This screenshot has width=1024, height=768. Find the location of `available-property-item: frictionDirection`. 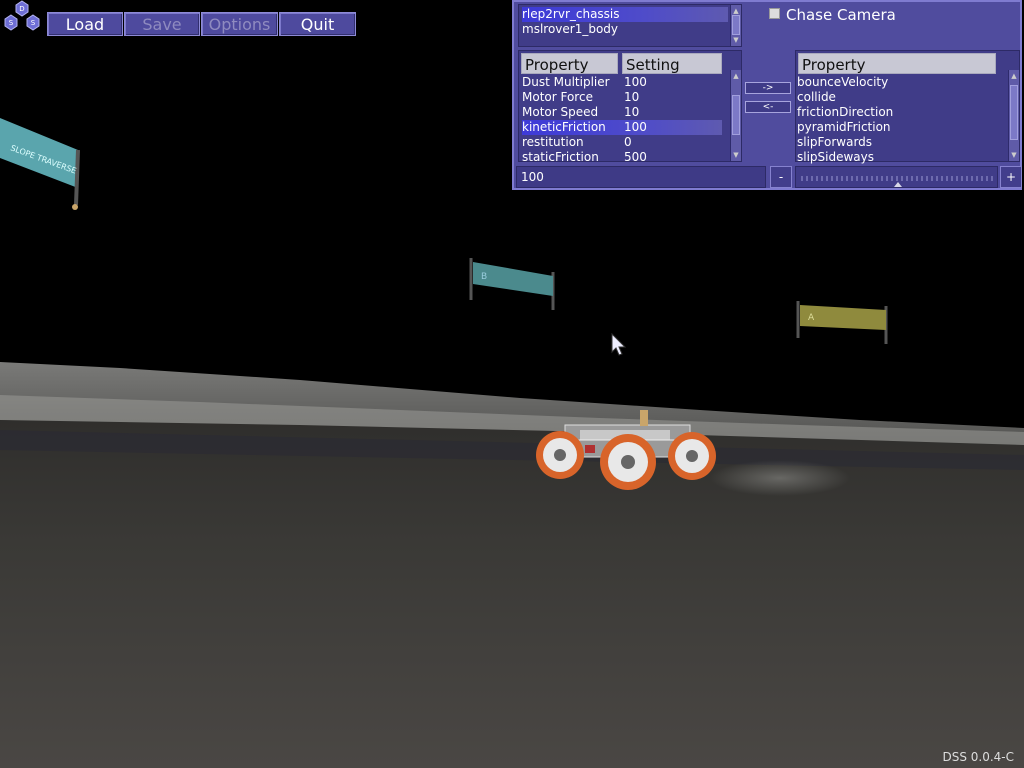

available-property-item: frictionDirection is located at coordinates (845, 112).